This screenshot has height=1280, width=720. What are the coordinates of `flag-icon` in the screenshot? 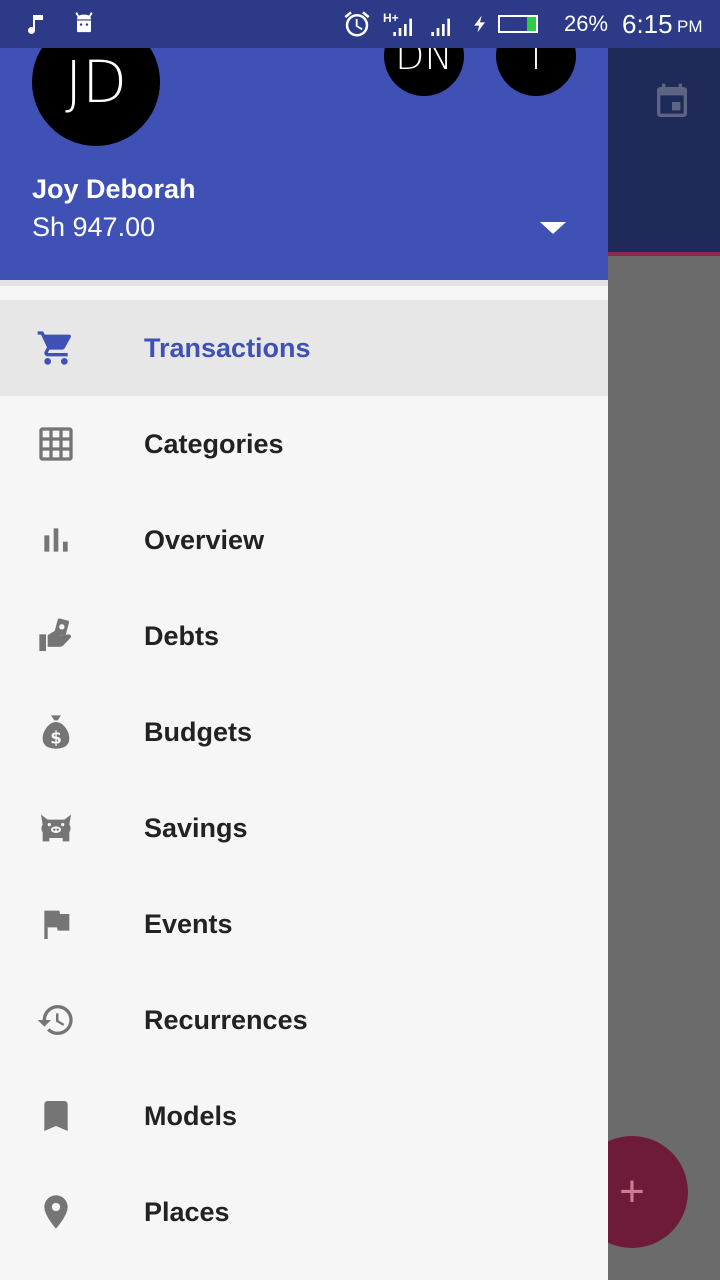 It's located at (57, 924).